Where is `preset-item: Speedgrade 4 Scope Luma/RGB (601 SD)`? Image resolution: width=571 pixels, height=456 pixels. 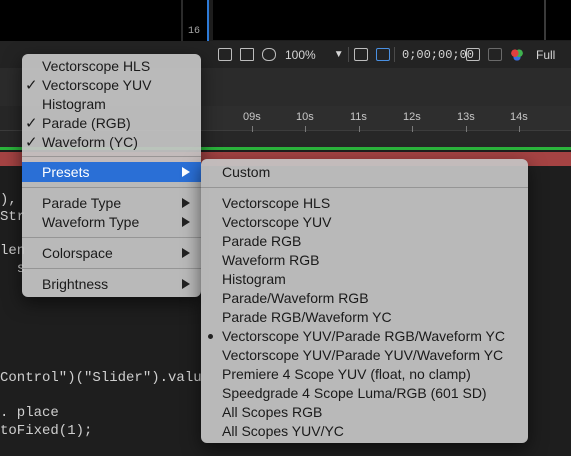
preset-item: Speedgrade 4 Scope Luma/RGB (601 SD) is located at coordinates (364, 393).